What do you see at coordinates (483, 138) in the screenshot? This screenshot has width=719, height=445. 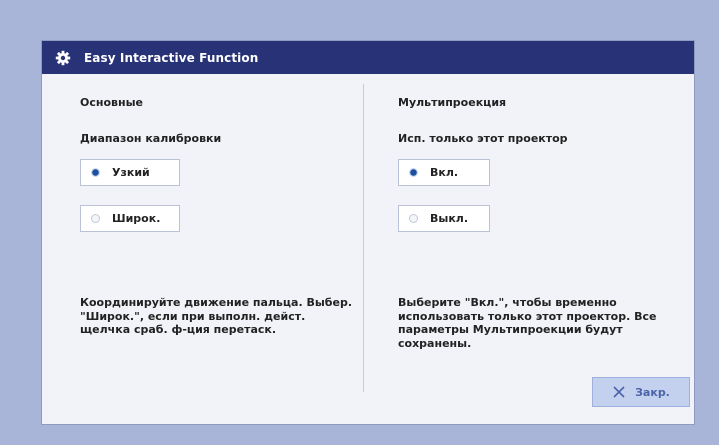 I see `this-projector-only-label: Исп. только этот проектор` at bounding box center [483, 138].